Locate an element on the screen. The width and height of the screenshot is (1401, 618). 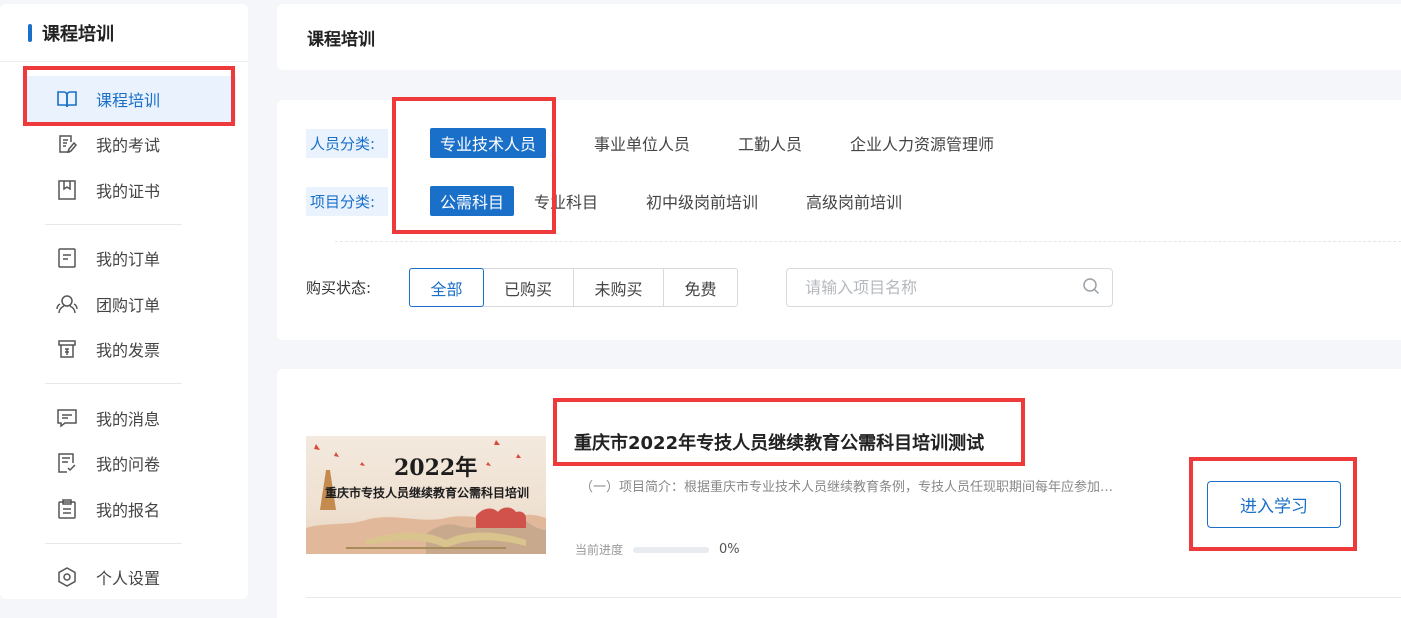
purchase-status-segmented: 全部 已购买 未购买 免费 is located at coordinates (574, 287).